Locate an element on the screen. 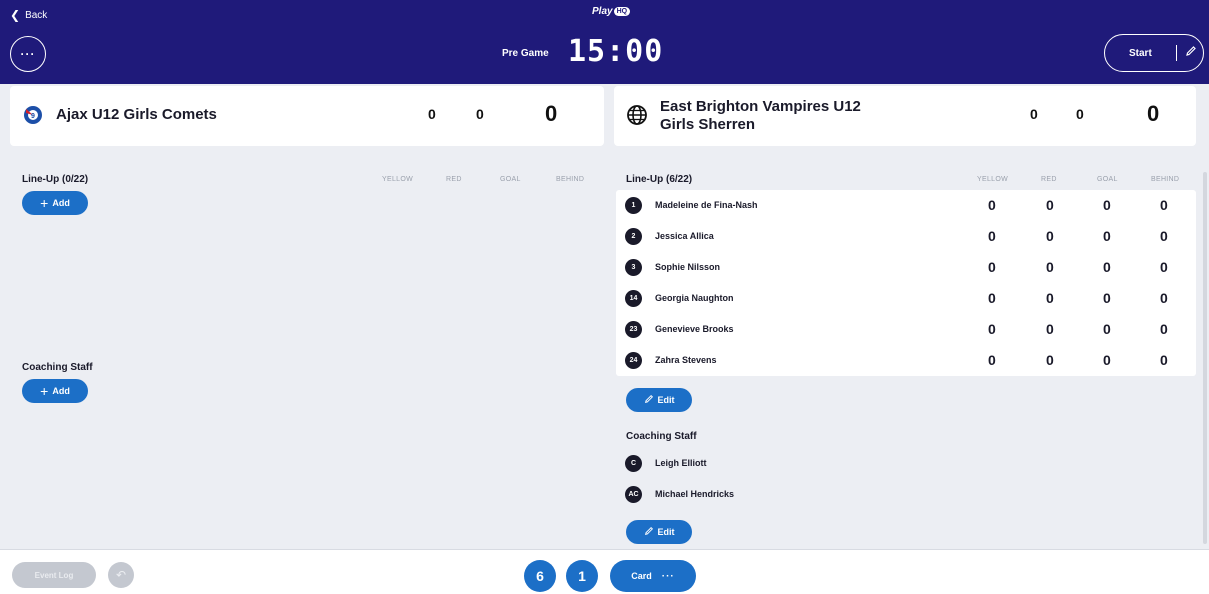 This screenshot has width=1209, height=594. edit-label: Edit is located at coordinates (666, 400).